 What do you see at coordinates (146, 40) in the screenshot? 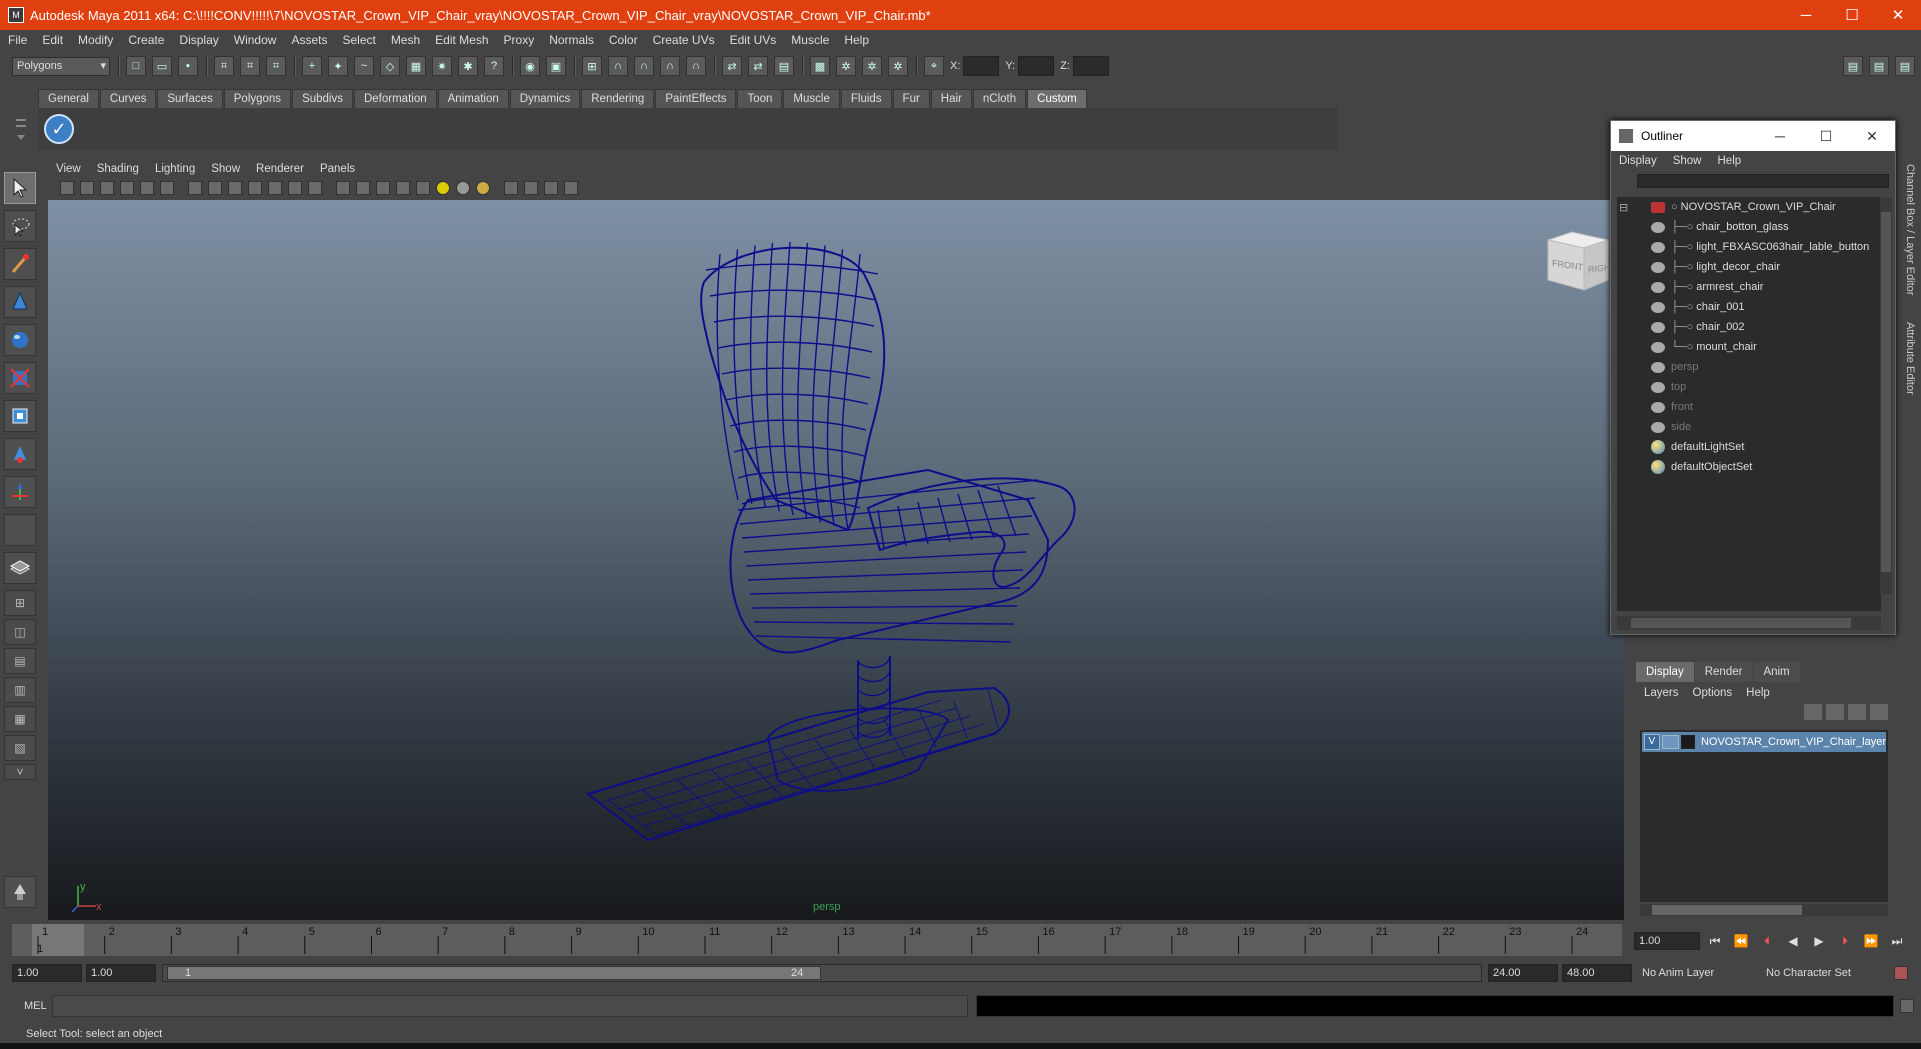
I see `menu-create: Create` at bounding box center [146, 40].